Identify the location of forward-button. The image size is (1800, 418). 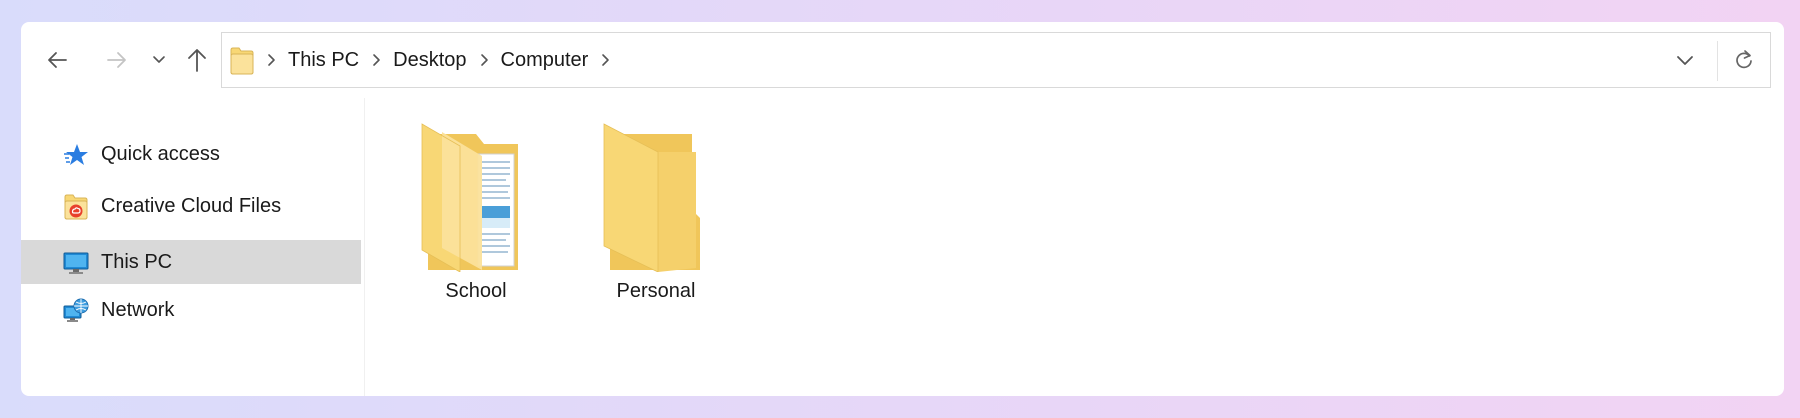
(117, 60).